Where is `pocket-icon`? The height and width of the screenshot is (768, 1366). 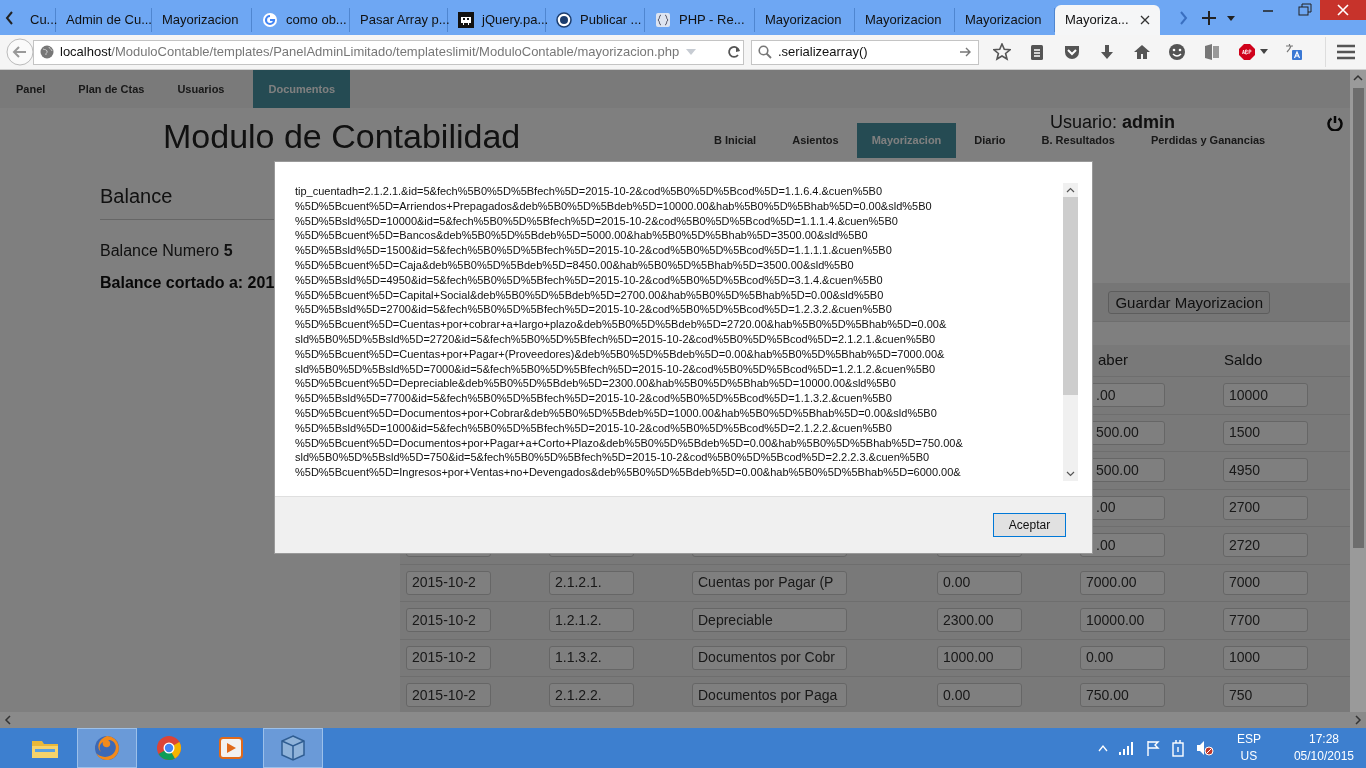
pocket-icon is located at coordinates (1072, 52).